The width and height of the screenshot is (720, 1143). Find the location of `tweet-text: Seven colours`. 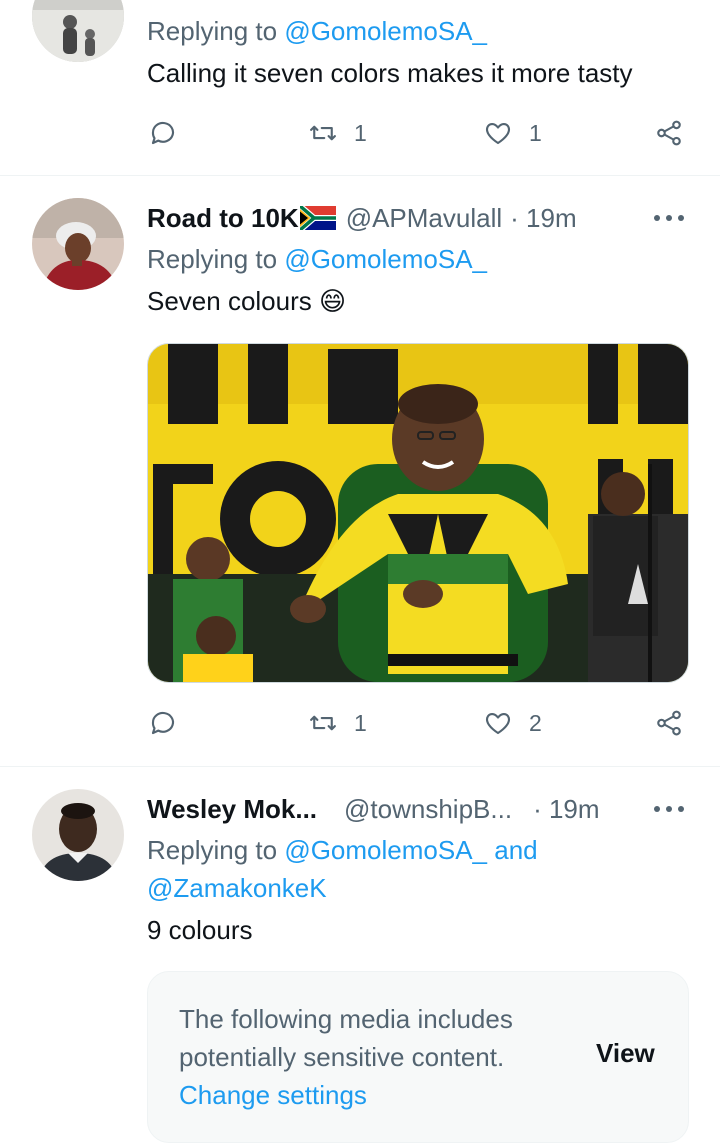

tweet-text: Seven colours is located at coordinates (229, 301).